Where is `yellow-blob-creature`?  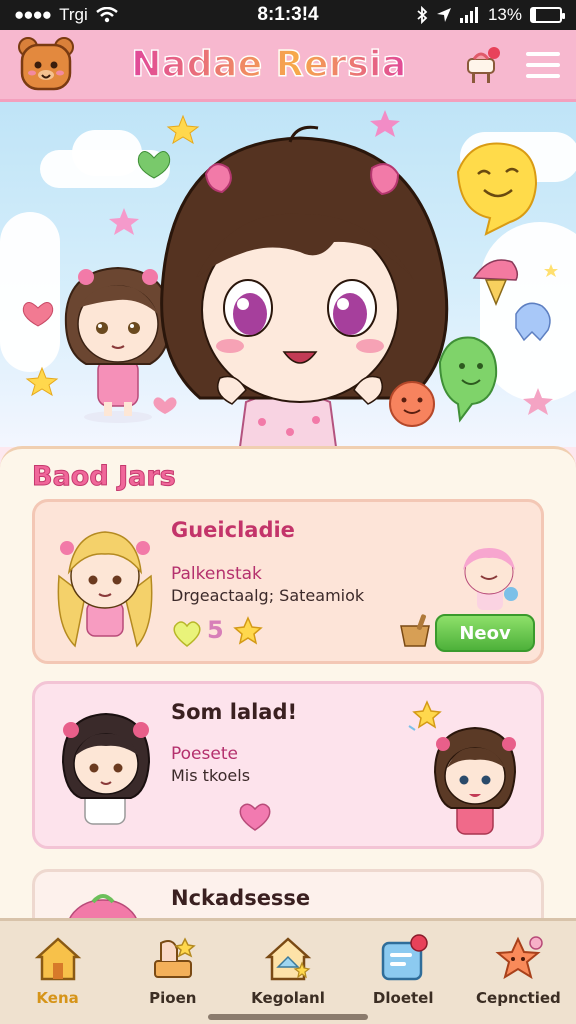 yellow-blob-creature is located at coordinates (497, 189).